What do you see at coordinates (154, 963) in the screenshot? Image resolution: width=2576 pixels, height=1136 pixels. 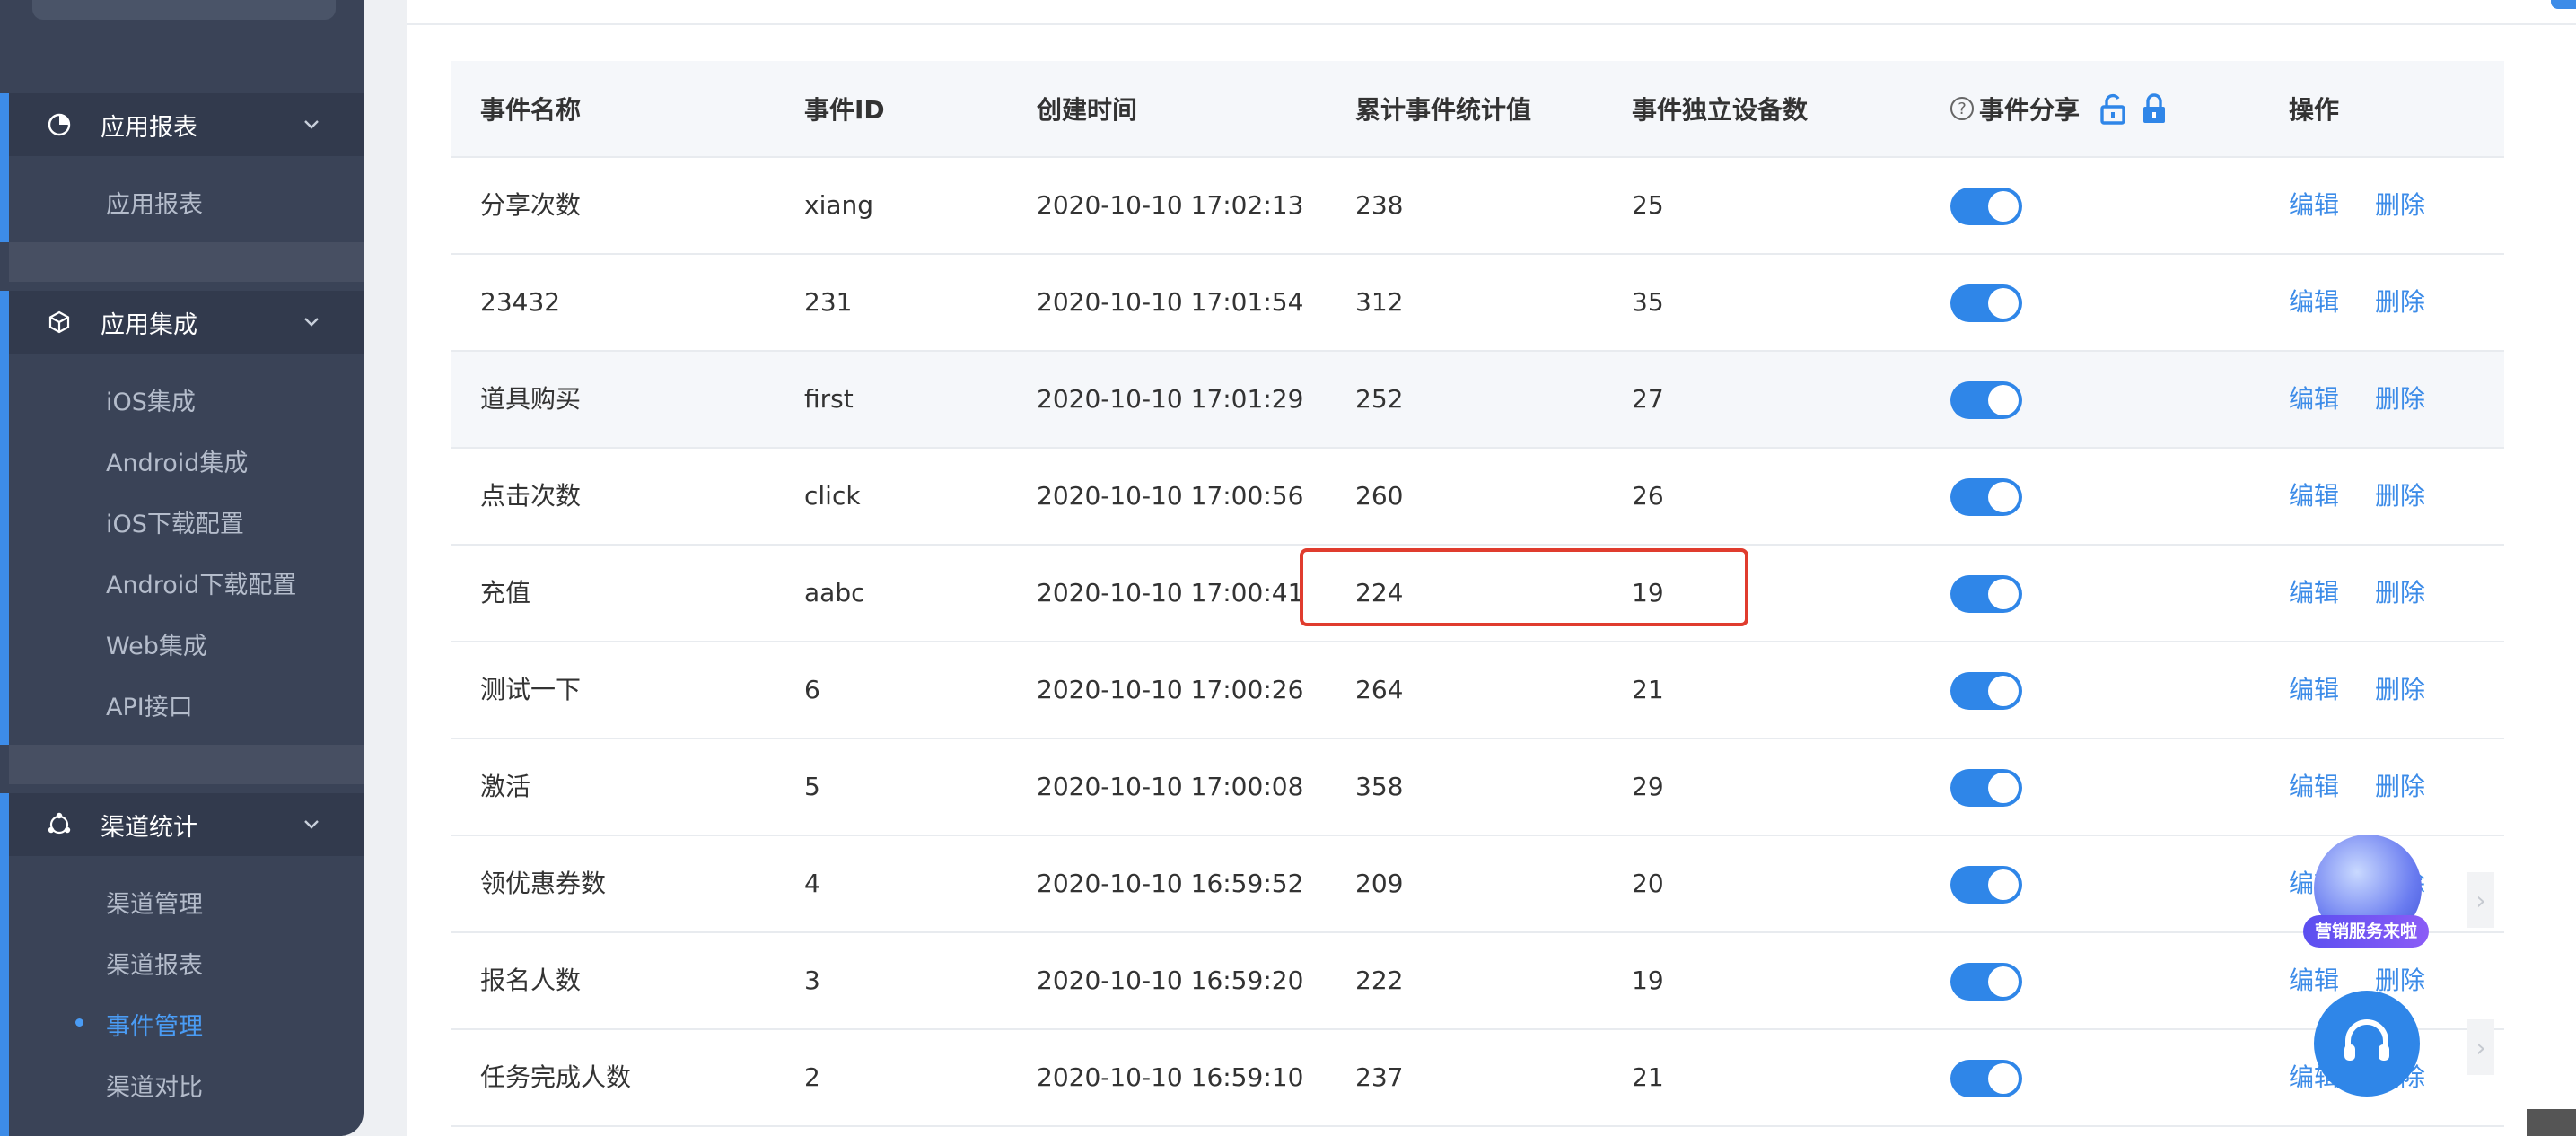 I see `sidebar-item-channel-report: 渠道报表` at bounding box center [154, 963].